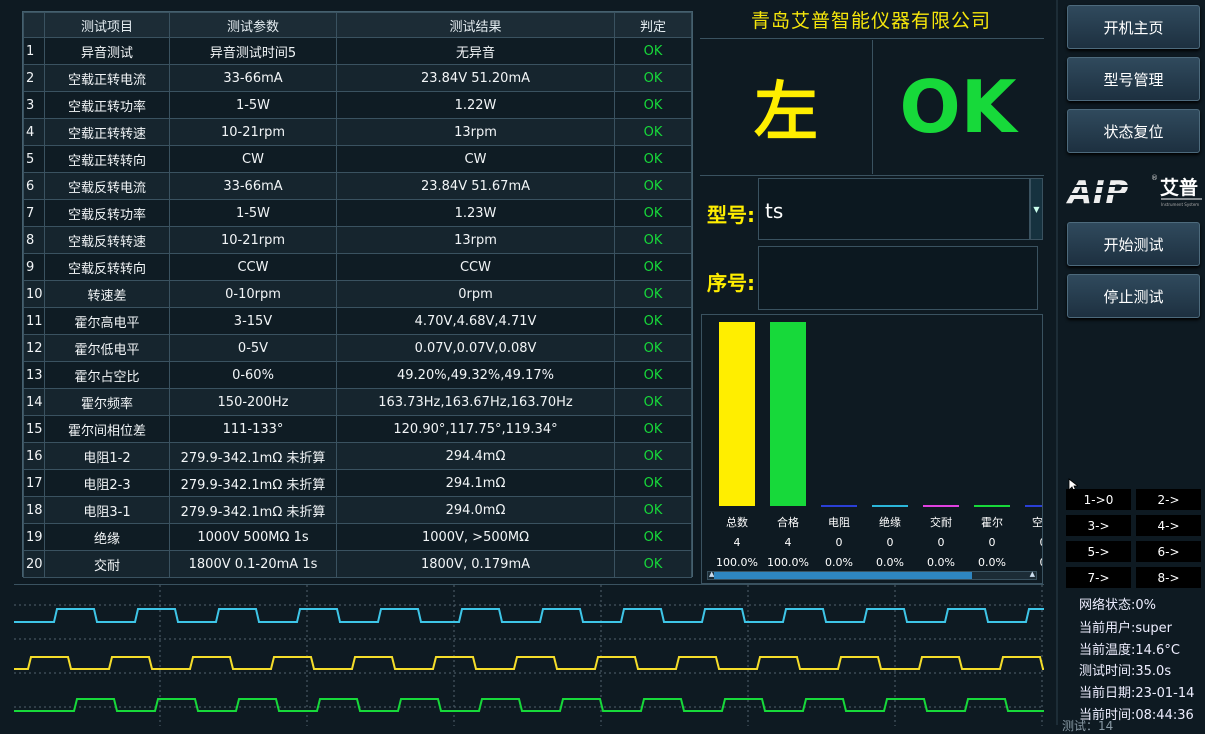 The height and width of the screenshot is (734, 1205). What do you see at coordinates (475, 78) in the screenshot?
I see `row-result: 23.84V 51.20mA` at bounding box center [475, 78].